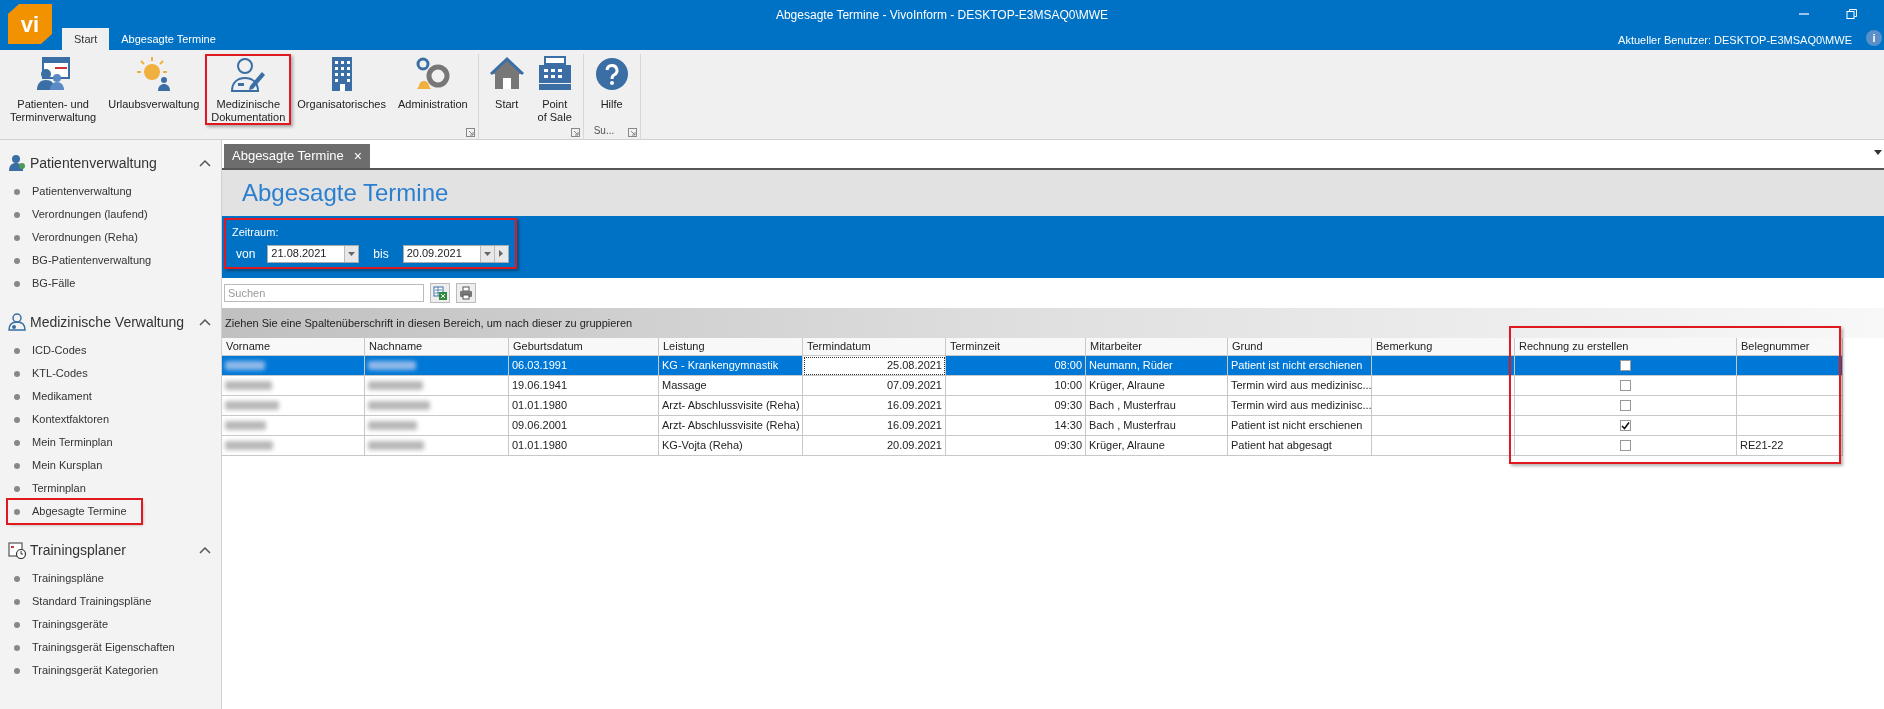  I want to click on section-header: Patientenverwaltung, so click(109, 163).